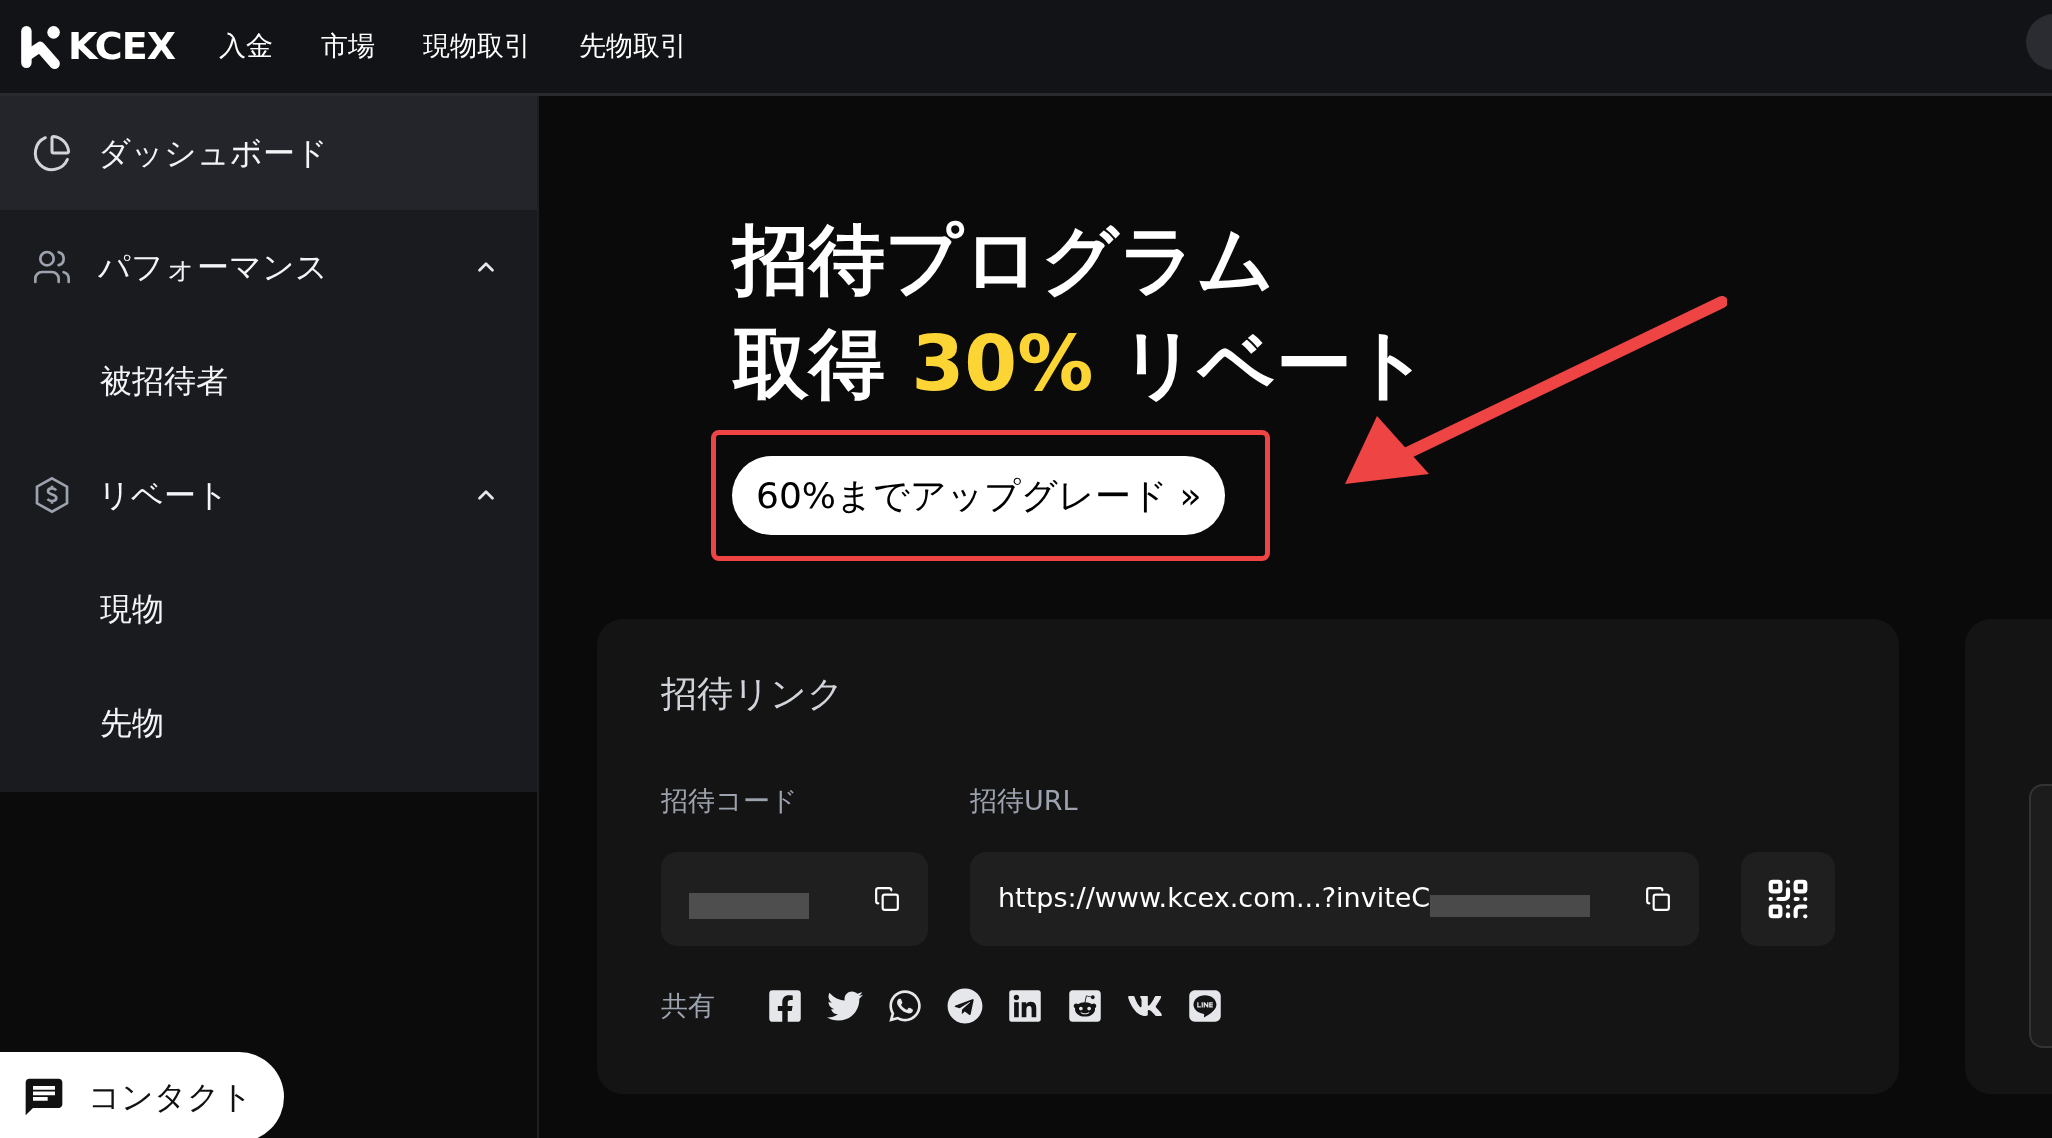 This screenshot has height=1138, width=2052. I want to click on logo-text: KCEX, so click(122, 46).